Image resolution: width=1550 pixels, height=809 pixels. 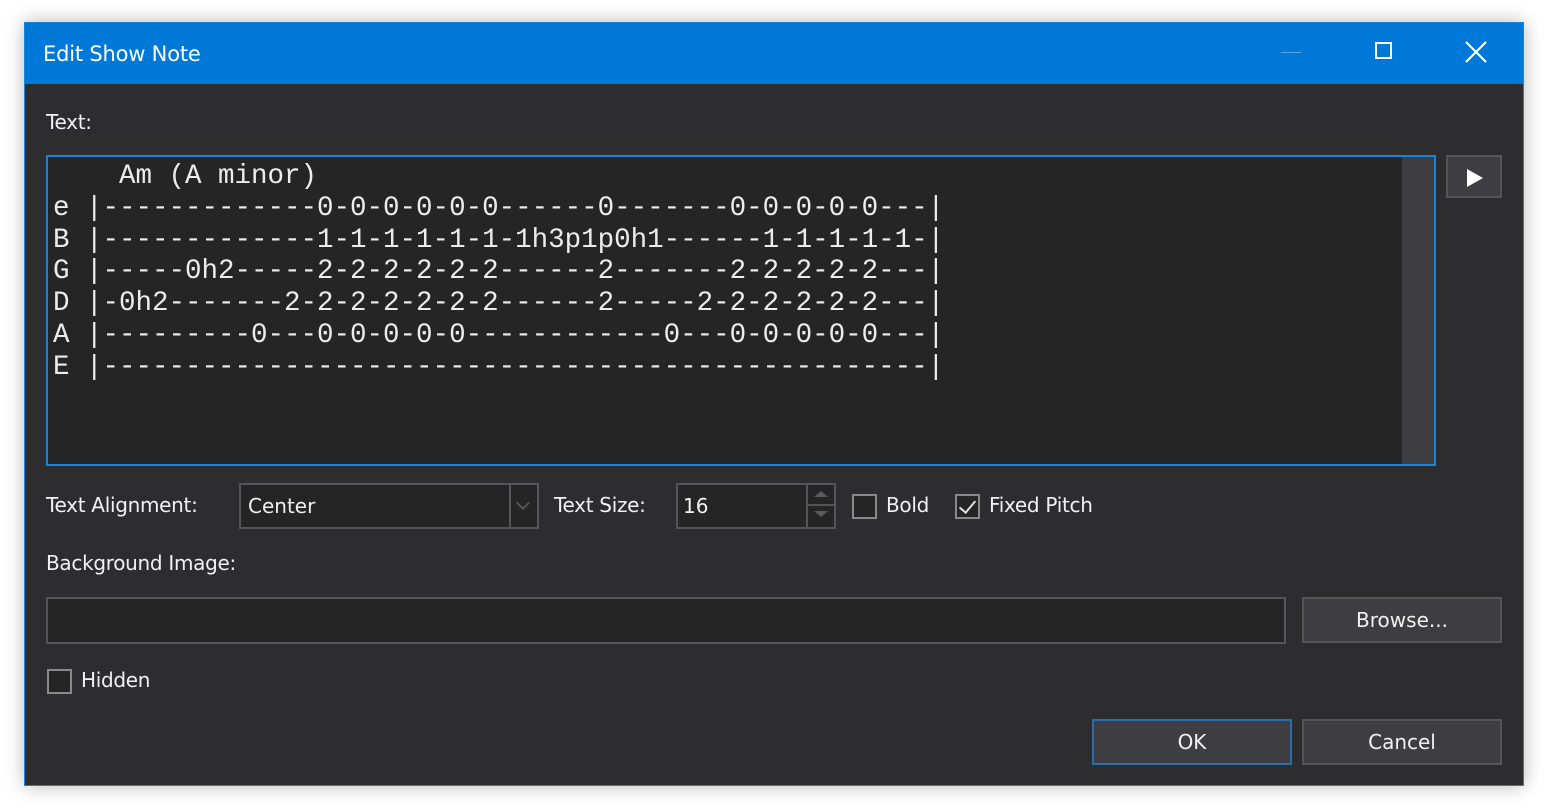 I want to click on text-alignment-value: Center, so click(x=282, y=506).